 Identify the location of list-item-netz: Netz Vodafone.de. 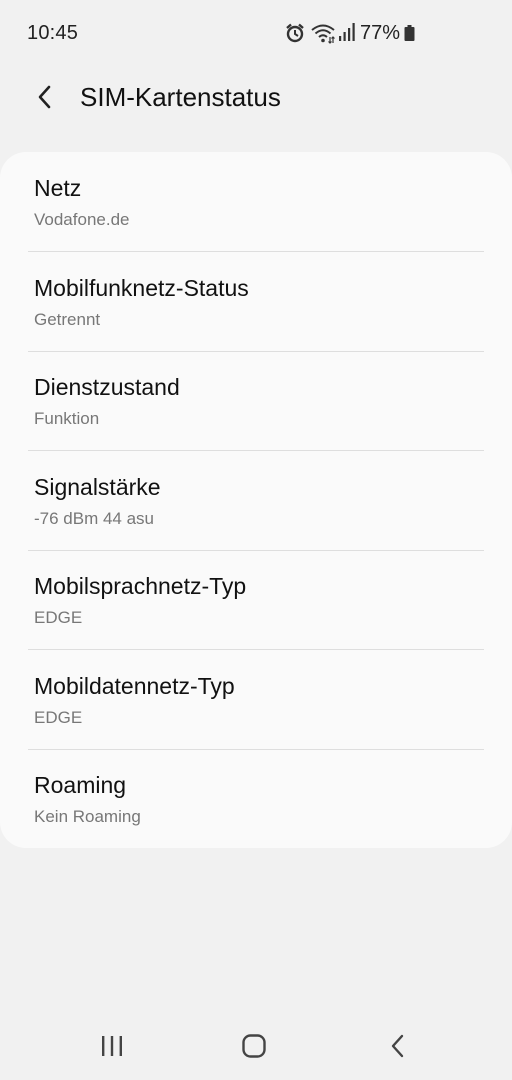
(256, 202).